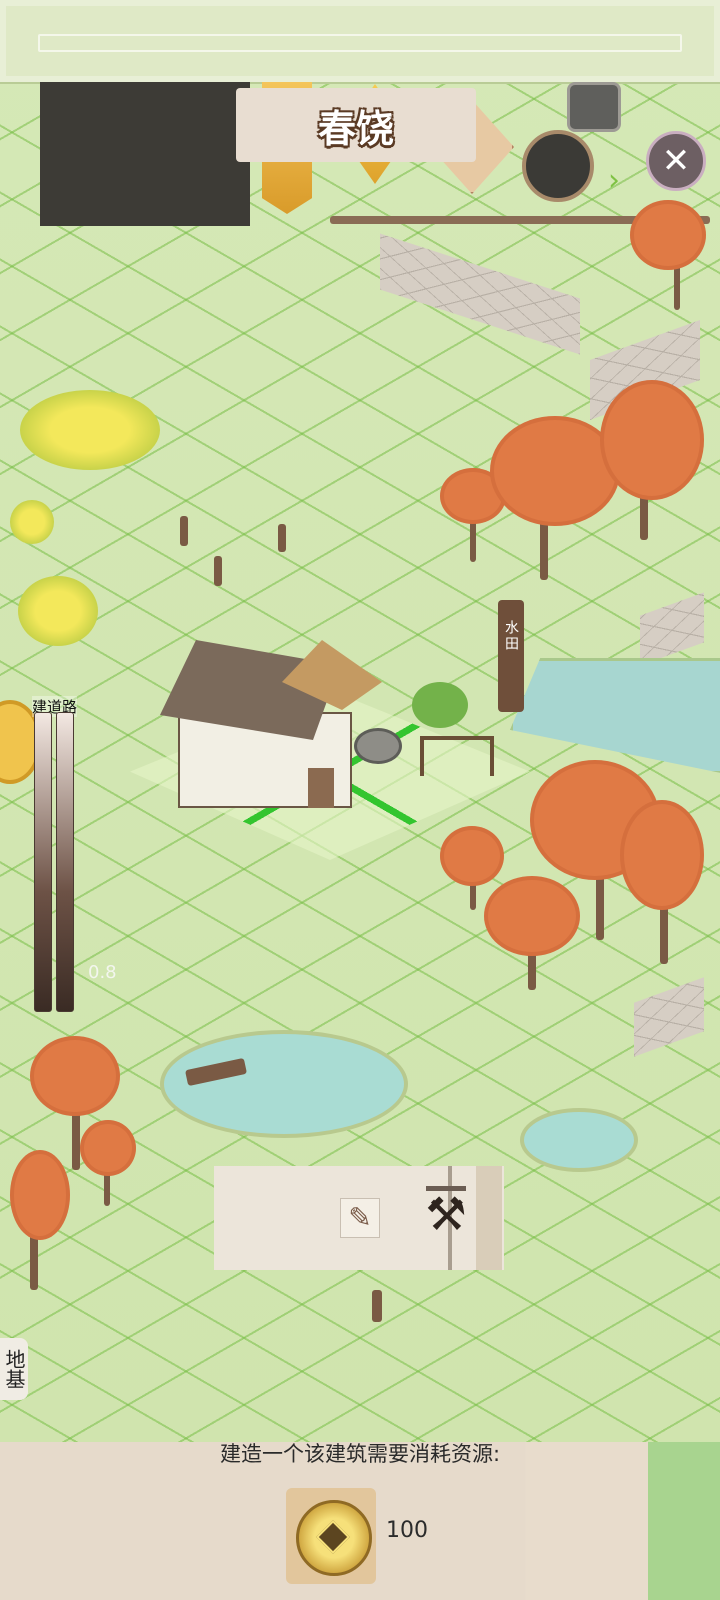 This screenshot has height=1600, width=720. What do you see at coordinates (54, 862) in the screenshot?
I see `build-progress-bar` at bounding box center [54, 862].